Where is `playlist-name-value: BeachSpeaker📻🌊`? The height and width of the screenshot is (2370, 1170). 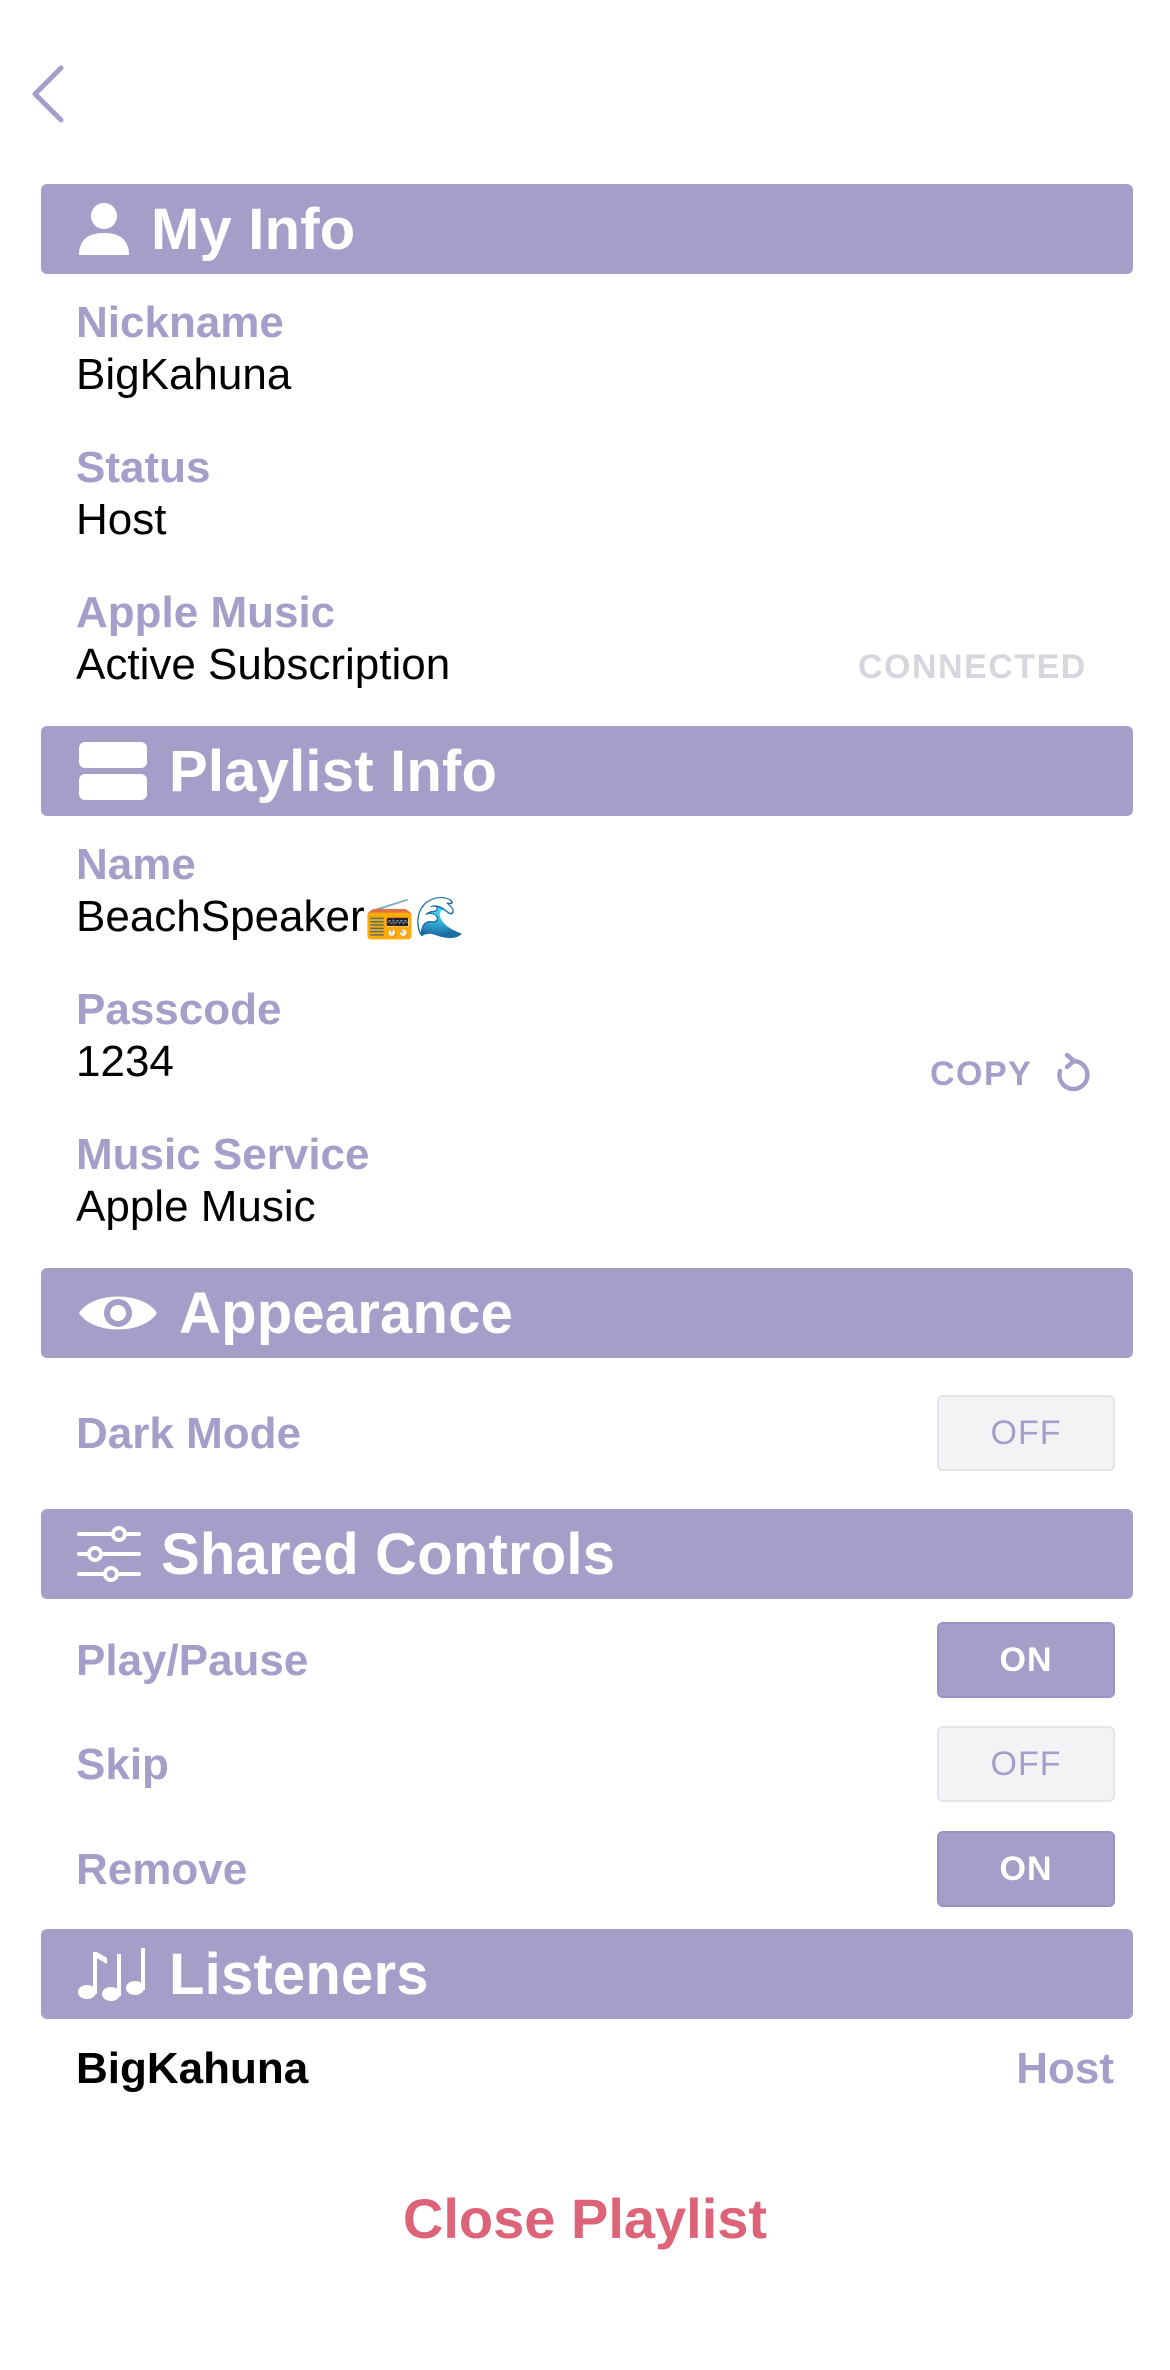 playlist-name-value: BeachSpeaker📻🌊 is located at coordinates (270, 916).